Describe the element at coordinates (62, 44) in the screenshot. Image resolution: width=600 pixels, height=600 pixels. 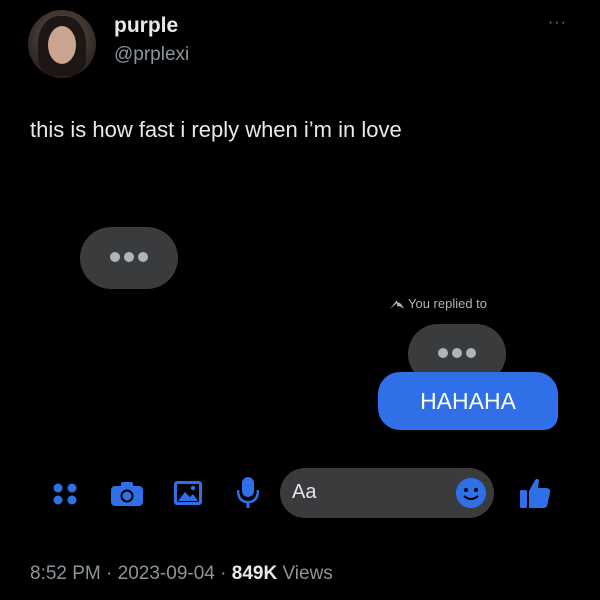
I see `avatar` at that location.